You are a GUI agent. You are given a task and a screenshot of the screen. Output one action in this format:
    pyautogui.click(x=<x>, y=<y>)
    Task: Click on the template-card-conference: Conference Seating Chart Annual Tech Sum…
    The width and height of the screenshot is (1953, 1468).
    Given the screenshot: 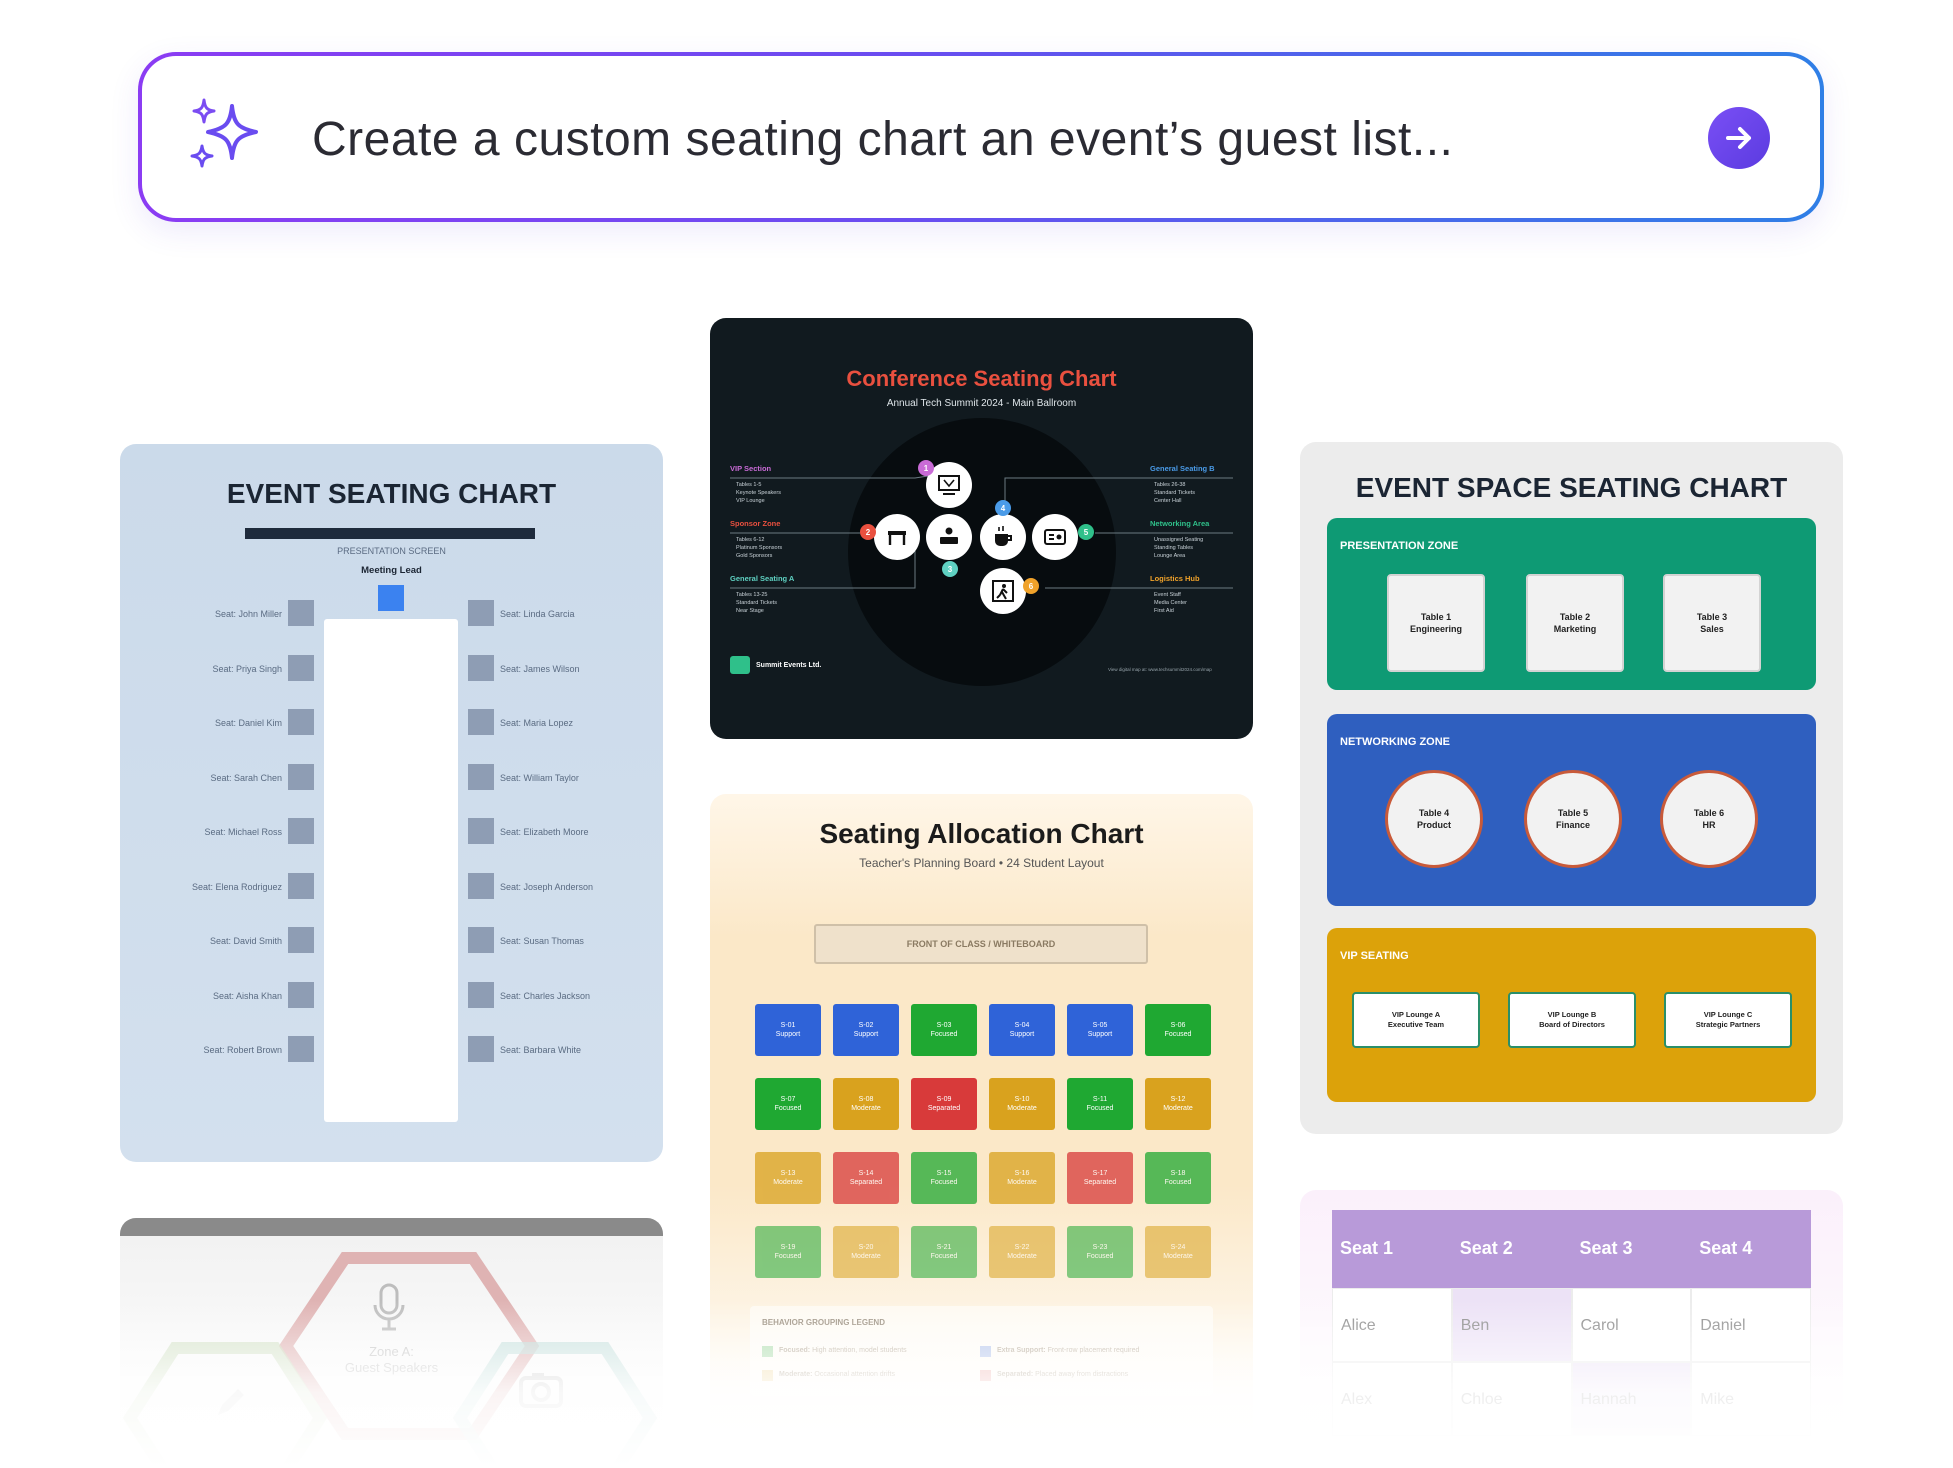 What is the action you would take?
    pyautogui.click(x=981, y=528)
    